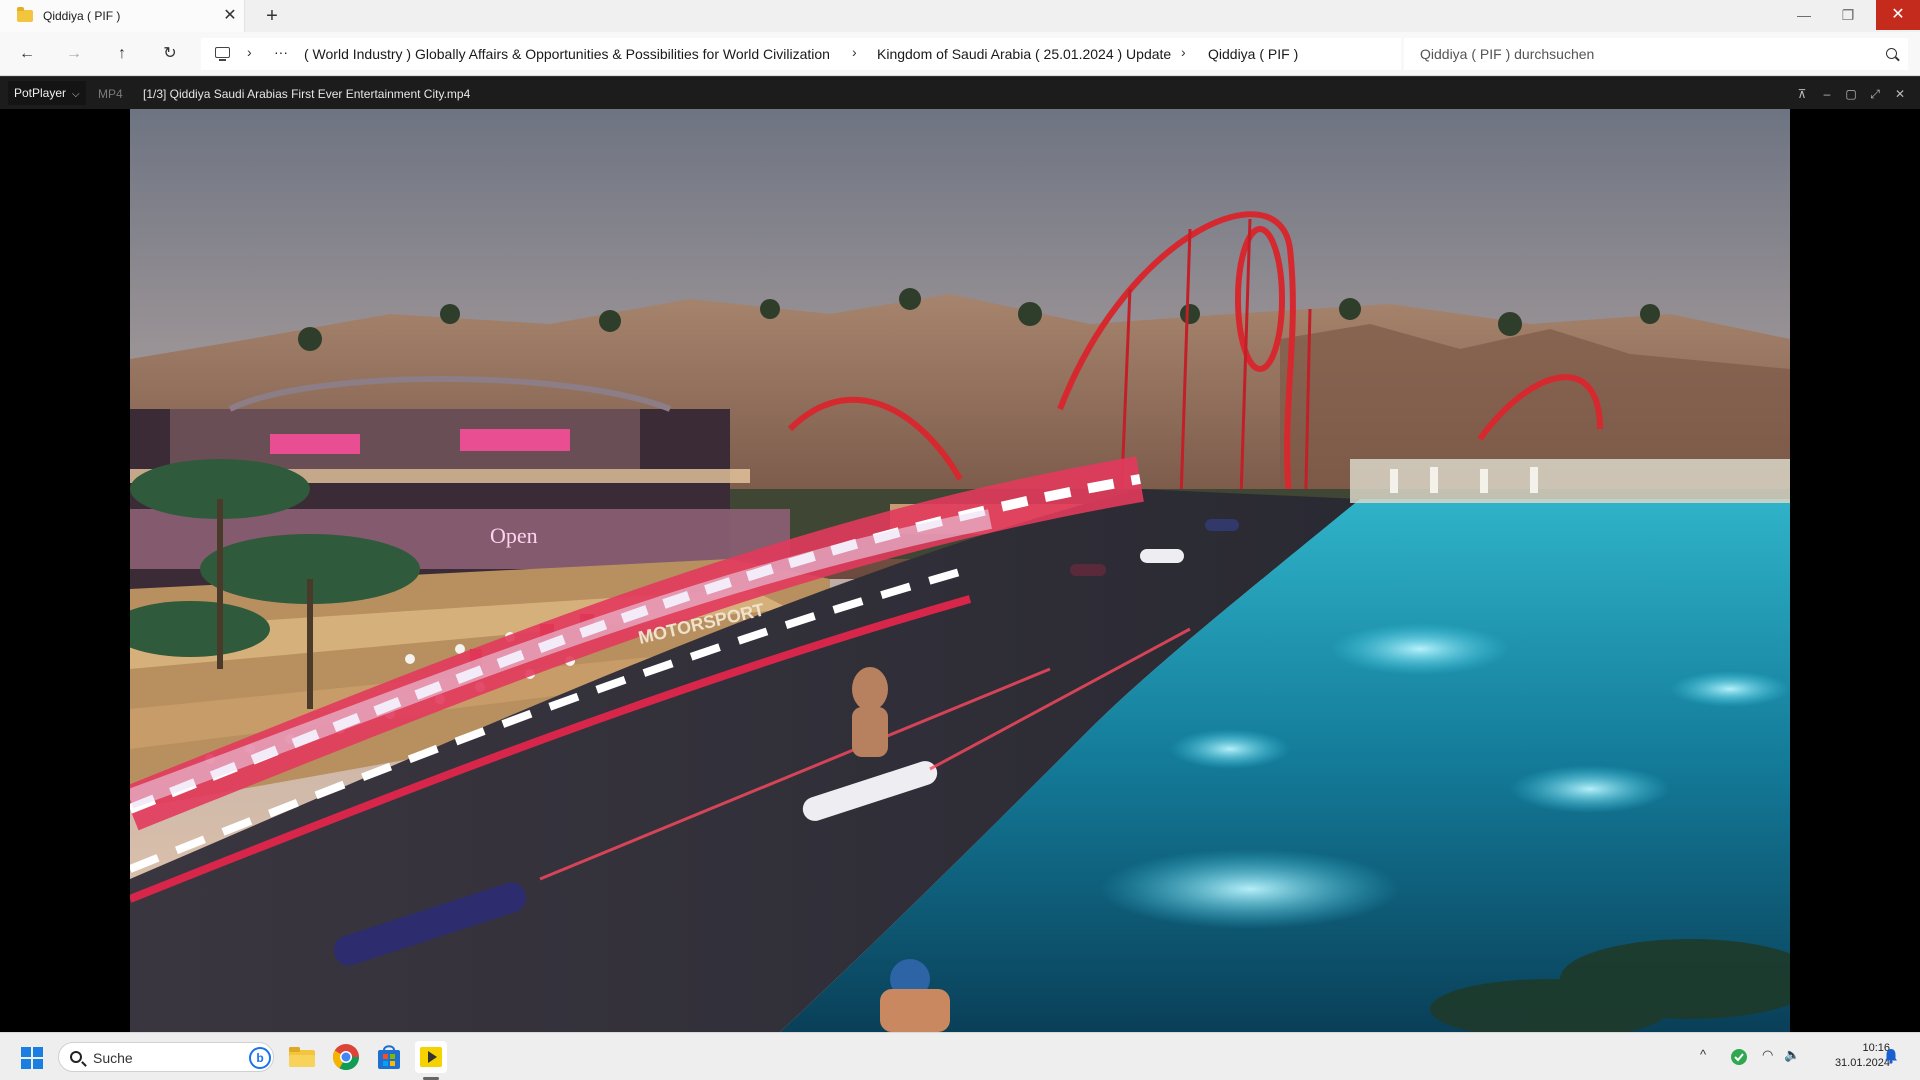 The image size is (1920, 1080). I want to click on up-button: ↑, so click(122, 54).